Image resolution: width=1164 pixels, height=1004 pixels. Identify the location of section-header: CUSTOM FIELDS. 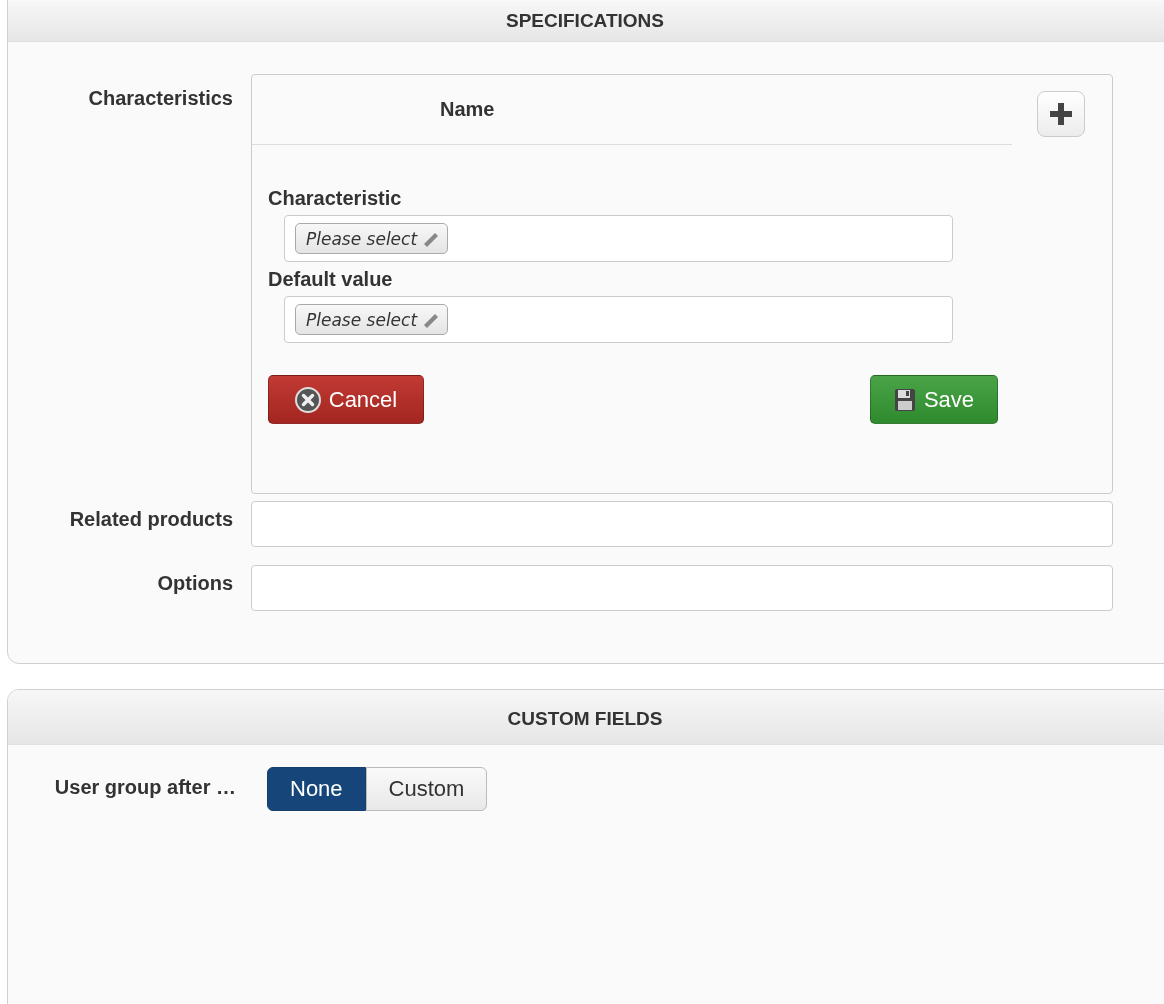
(586, 717).